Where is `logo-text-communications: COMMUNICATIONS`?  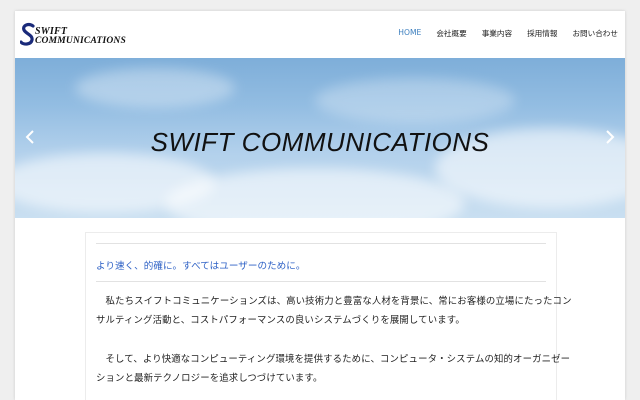 logo-text-communications: COMMUNICATIONS is located at coordinates (80, 41).